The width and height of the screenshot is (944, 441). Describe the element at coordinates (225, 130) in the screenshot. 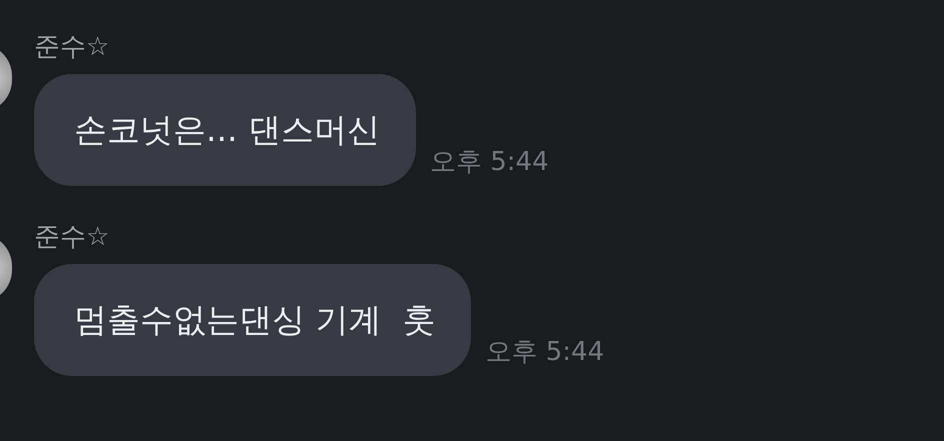

I see `message-bubble: 손코넛은... 댄스머신` at that location.